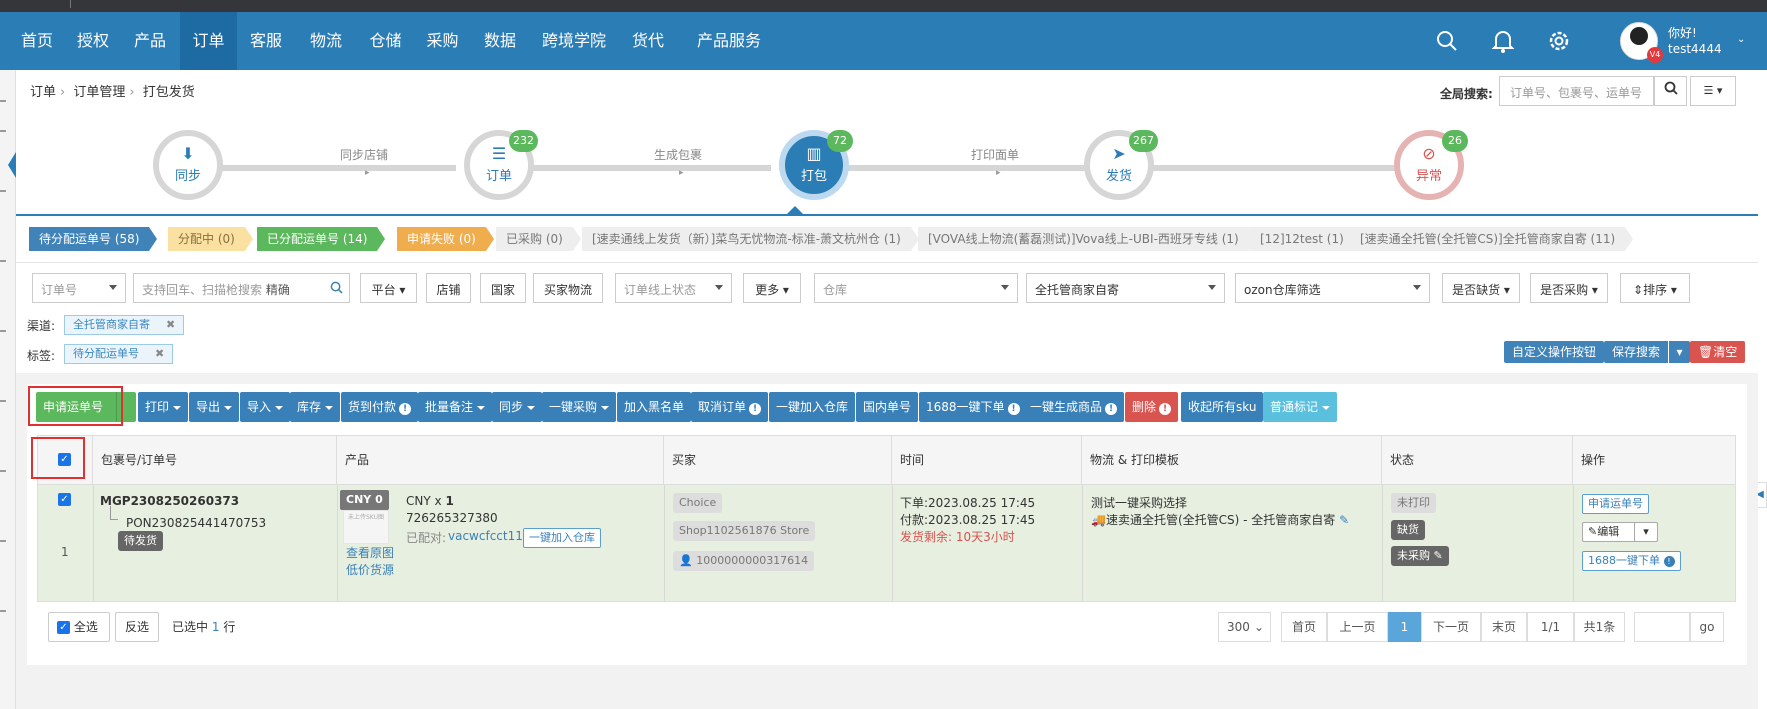 The image size is (1767, 709). I want to click on import-button: 导入, so click(265, 407).